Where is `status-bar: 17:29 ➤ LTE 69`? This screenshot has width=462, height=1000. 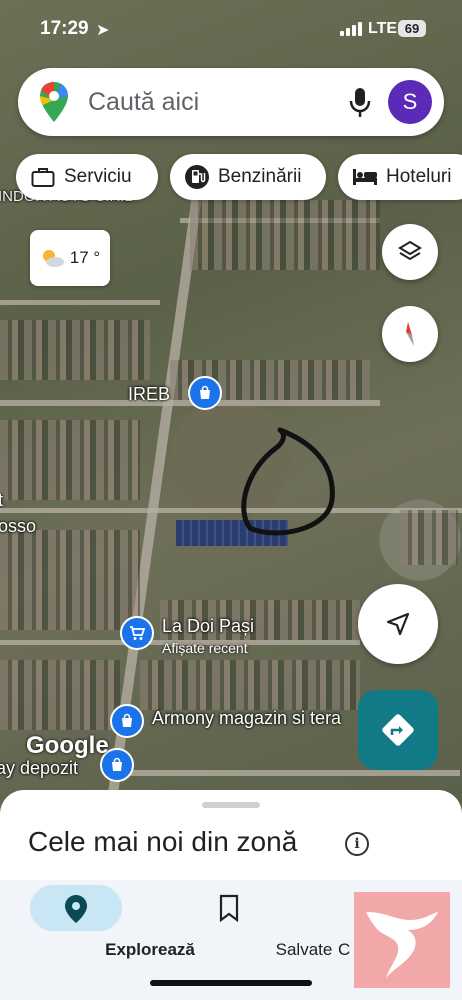
status-bar: 17:29 ➤ LTE 69 is located at coordinates (231, 30).